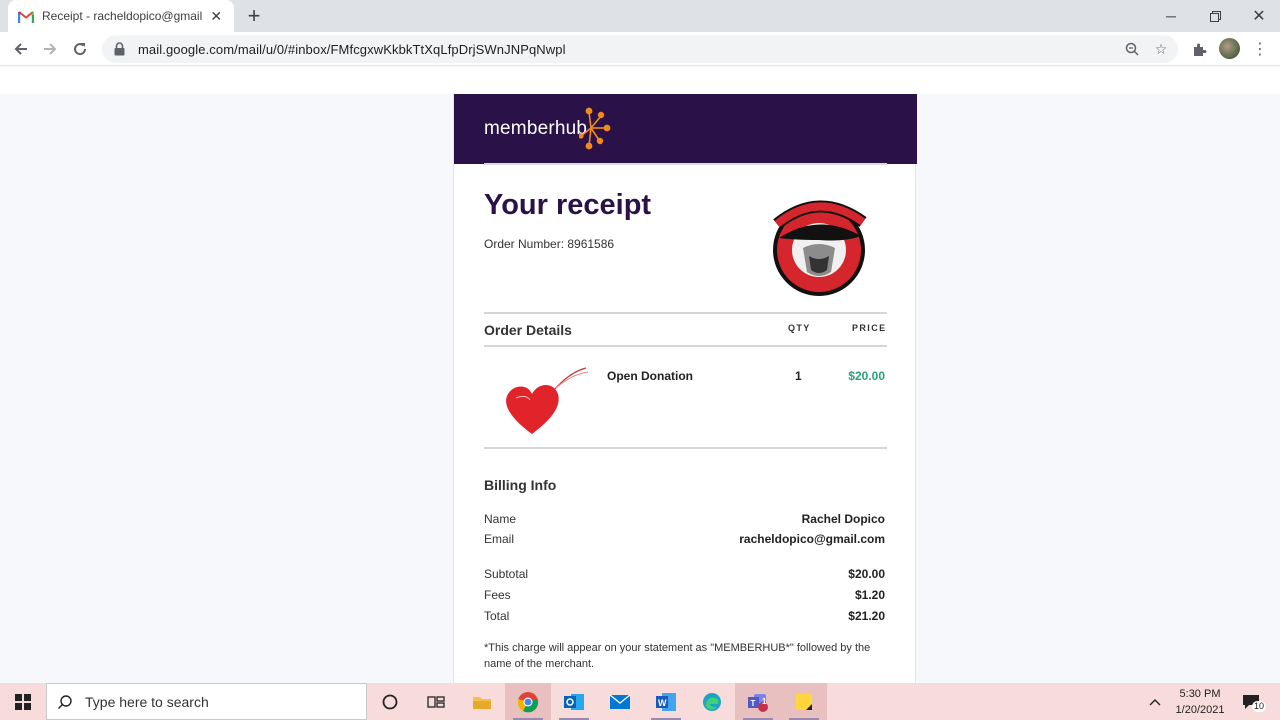 The width and height of the screenshot is (1280, 720). What do you see at coordinates (547, 400) in the screenshot?
I see `giving-tuesday-heart-image` at bounding box center [547, 400].